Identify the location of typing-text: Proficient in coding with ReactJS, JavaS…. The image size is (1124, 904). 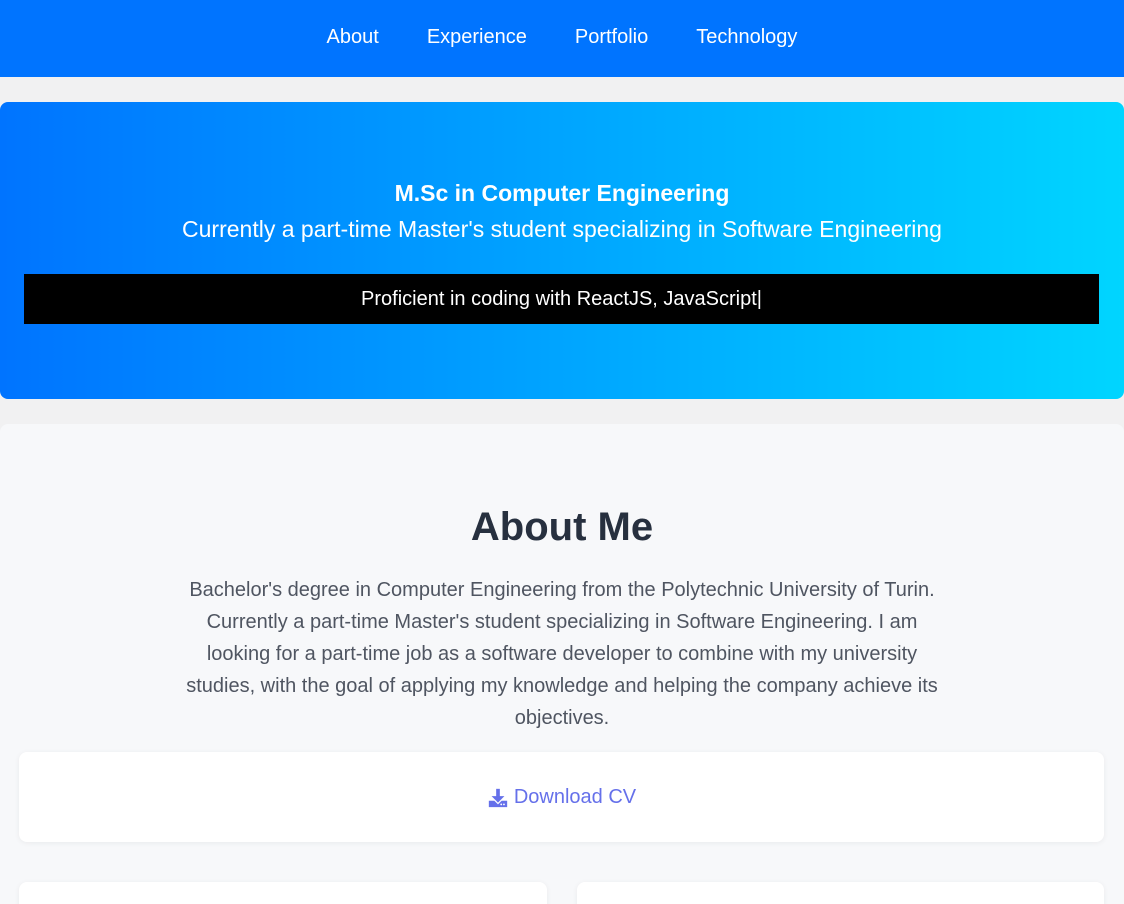
(559, 298).